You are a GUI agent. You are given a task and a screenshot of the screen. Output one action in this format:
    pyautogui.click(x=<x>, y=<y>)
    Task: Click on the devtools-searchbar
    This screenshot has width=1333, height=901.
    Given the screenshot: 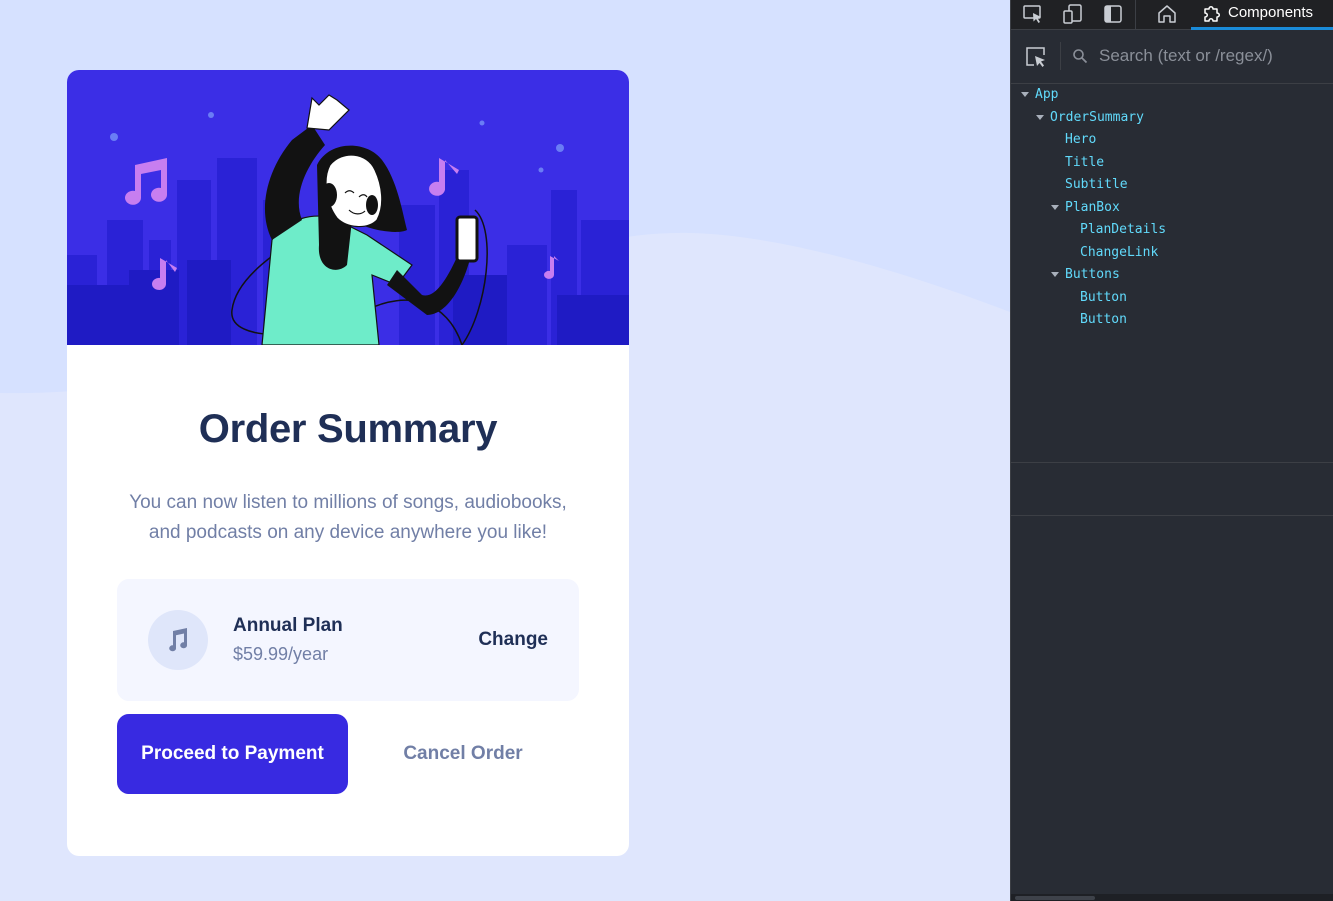 What is the action you would take?
    pyautogui.click(x=1172, y=57)
    